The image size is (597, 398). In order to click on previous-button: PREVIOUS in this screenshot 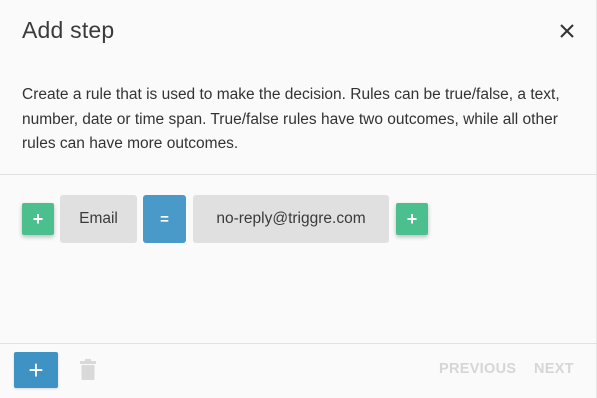, I will do `click(477, 369)`.